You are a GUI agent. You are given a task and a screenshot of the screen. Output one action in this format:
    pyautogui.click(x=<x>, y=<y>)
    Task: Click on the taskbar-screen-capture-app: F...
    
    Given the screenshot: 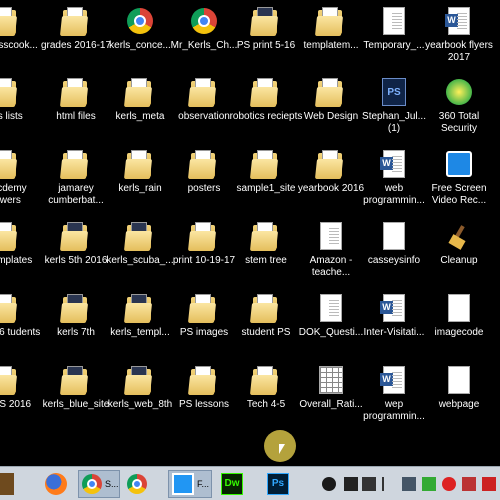 What is the action you would take?
    pyautogui.click(x=190, y=484)
    